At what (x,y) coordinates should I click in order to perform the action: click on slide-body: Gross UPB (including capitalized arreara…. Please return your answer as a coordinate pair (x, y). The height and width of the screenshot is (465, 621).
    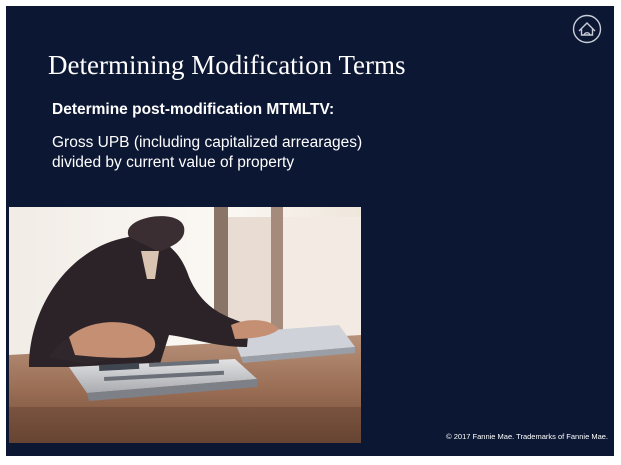
    Looking at the image, I should click on (207, 153).